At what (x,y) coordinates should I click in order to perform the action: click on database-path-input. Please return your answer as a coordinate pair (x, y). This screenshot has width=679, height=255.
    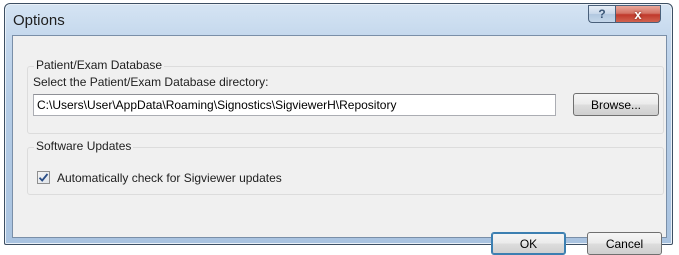
    Looking at the image, I should click on (294, 105).